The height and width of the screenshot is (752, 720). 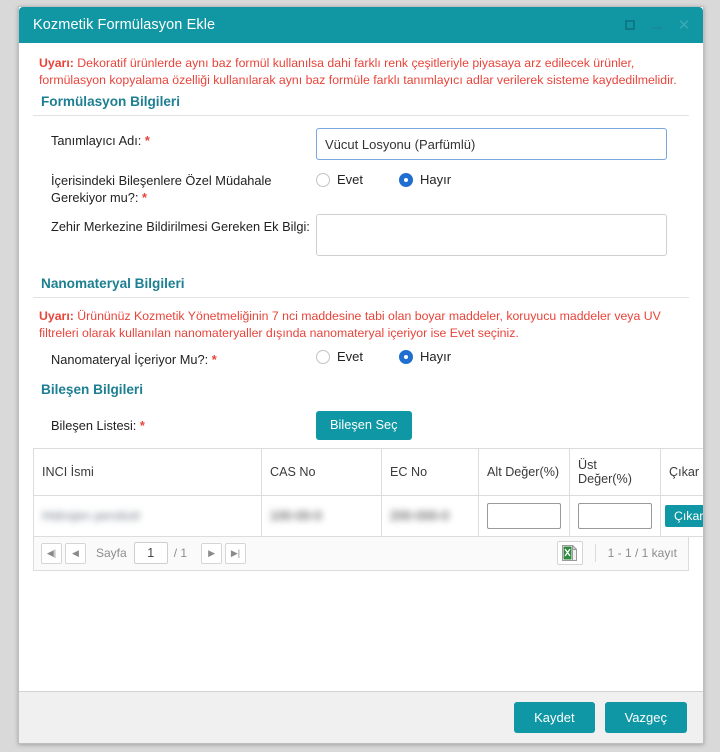 I want to click on last-page-button: ▶|, so click(x=236, y=553).